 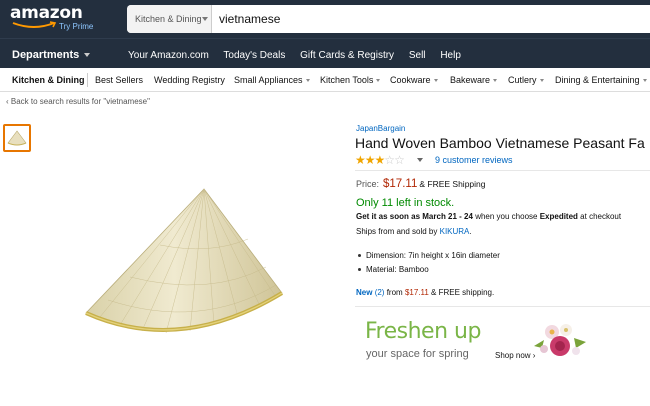 I want to click on subnav-label: Kitchen Tools, so click(x=347, y=80).